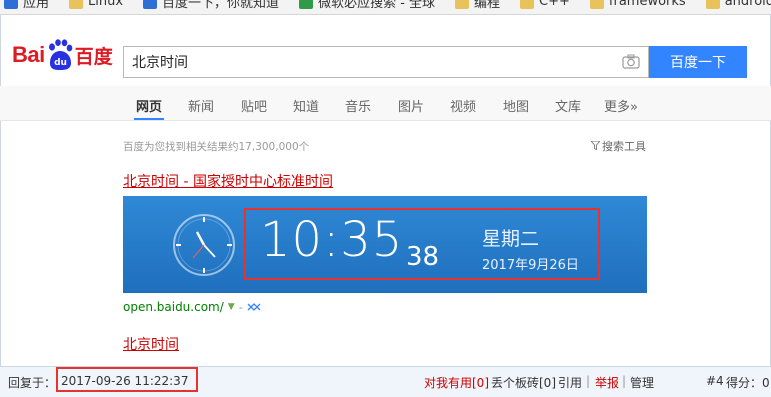 The width and height of the screenshot is (771, 397). What do you see at coordinates (411, 105) in the screenshot?
I see `tab-images: 图片` at bounding box center [411, 105].